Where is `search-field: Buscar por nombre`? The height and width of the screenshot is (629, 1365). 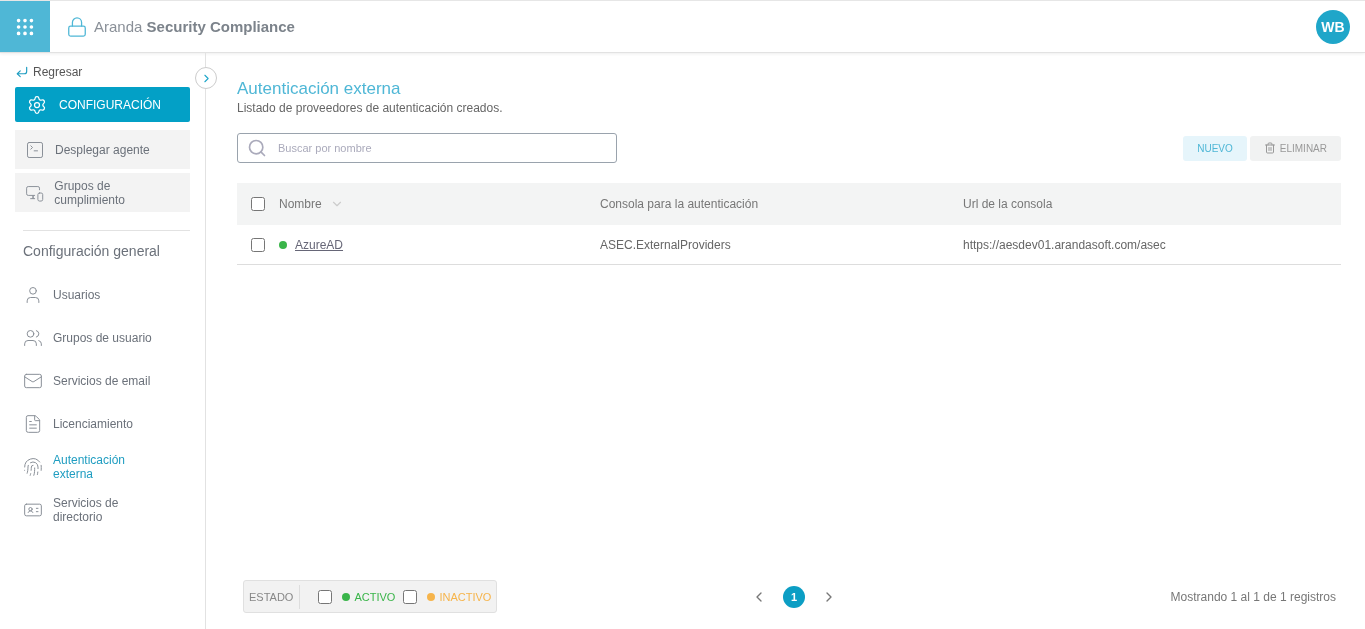
search-field: Buscar por nombre is located at coordinates (427, 148).